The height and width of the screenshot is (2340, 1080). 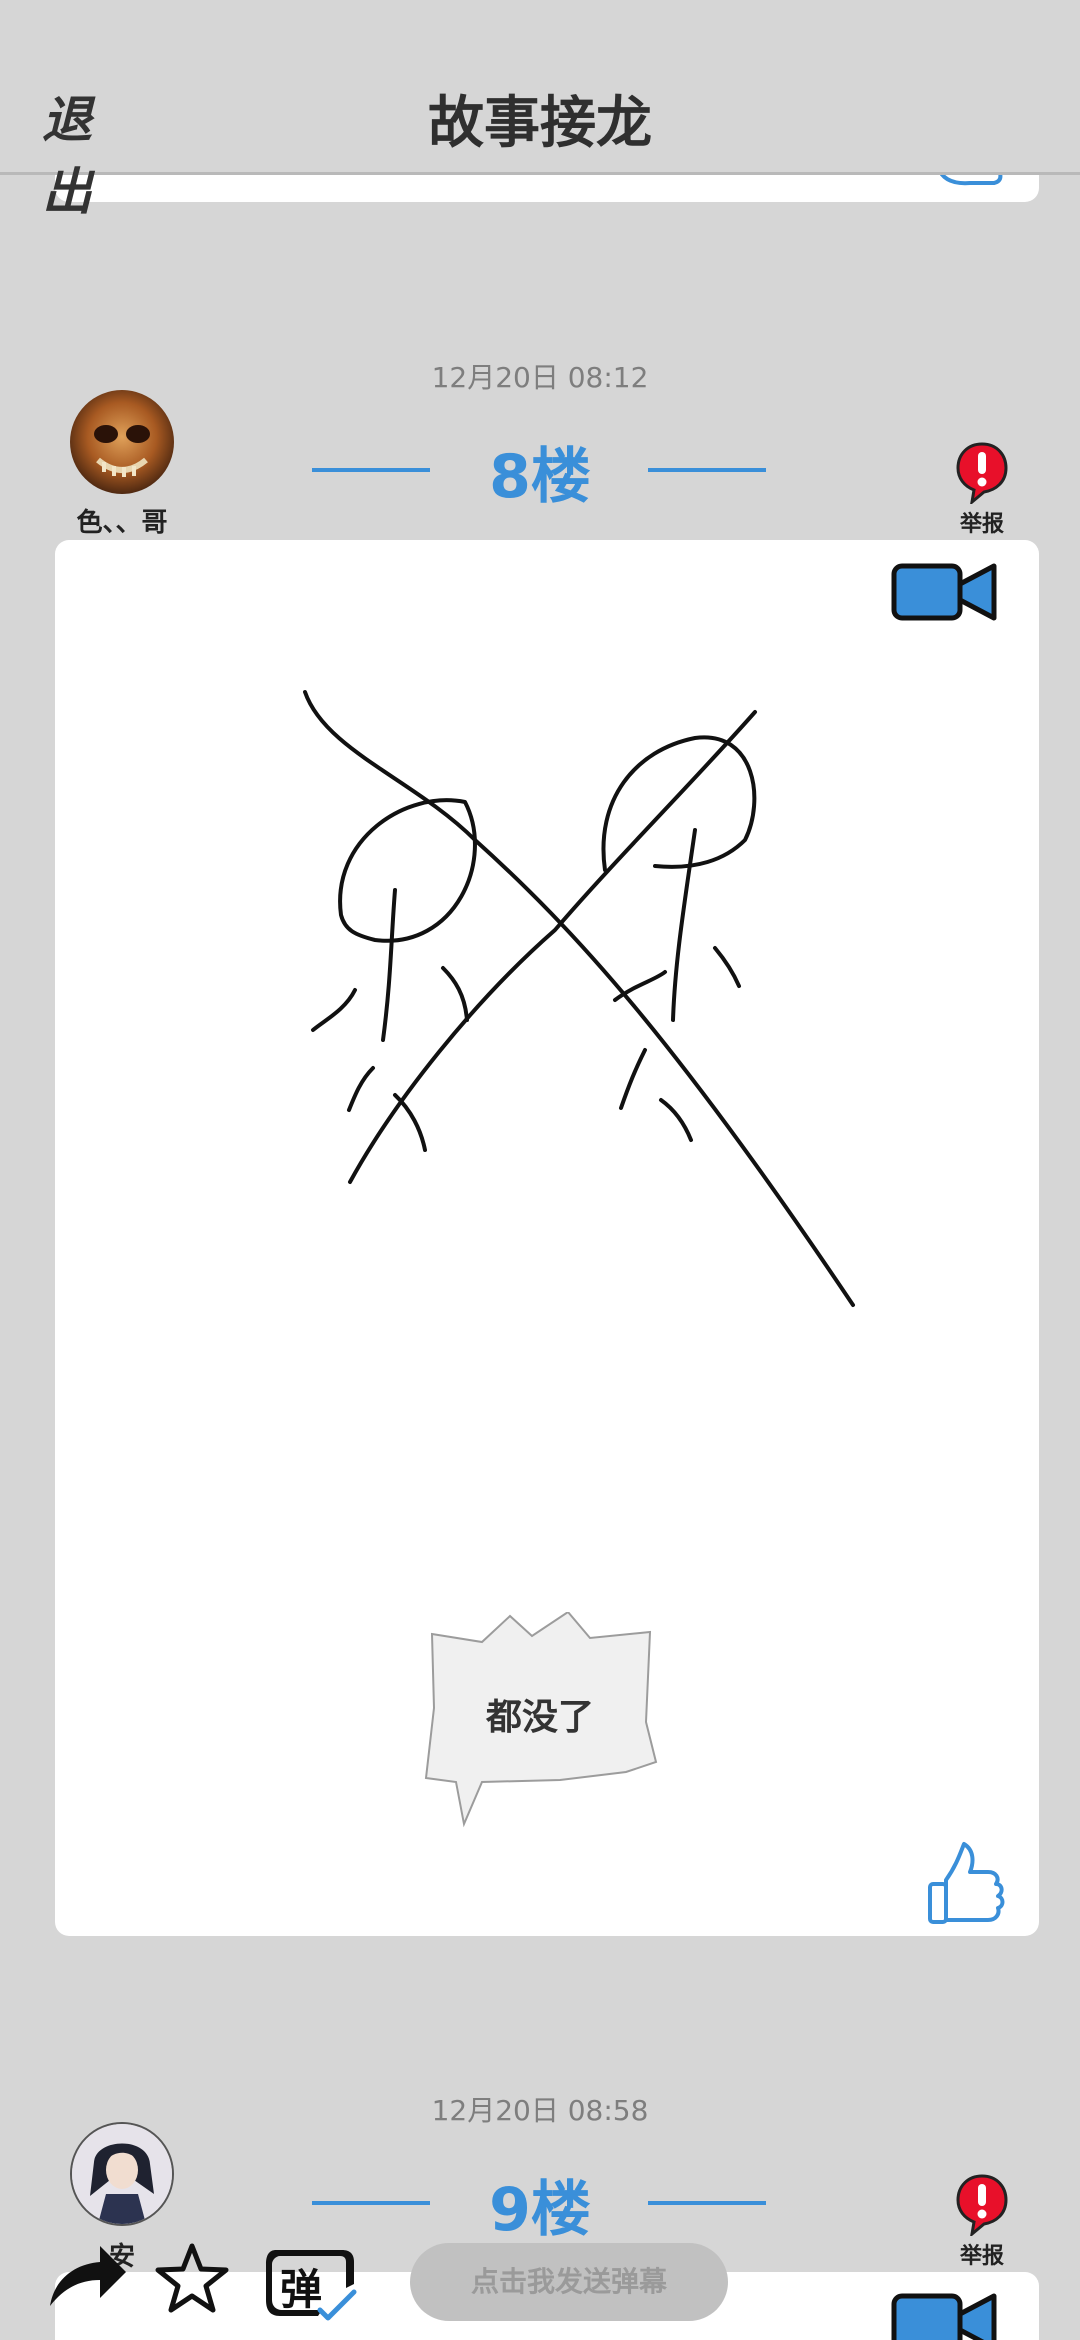 What do you see at coordinates (301, 2289) in the screenshot?
I see `danmu-toggle-char: 弹` at bounding box center [301, 2289].